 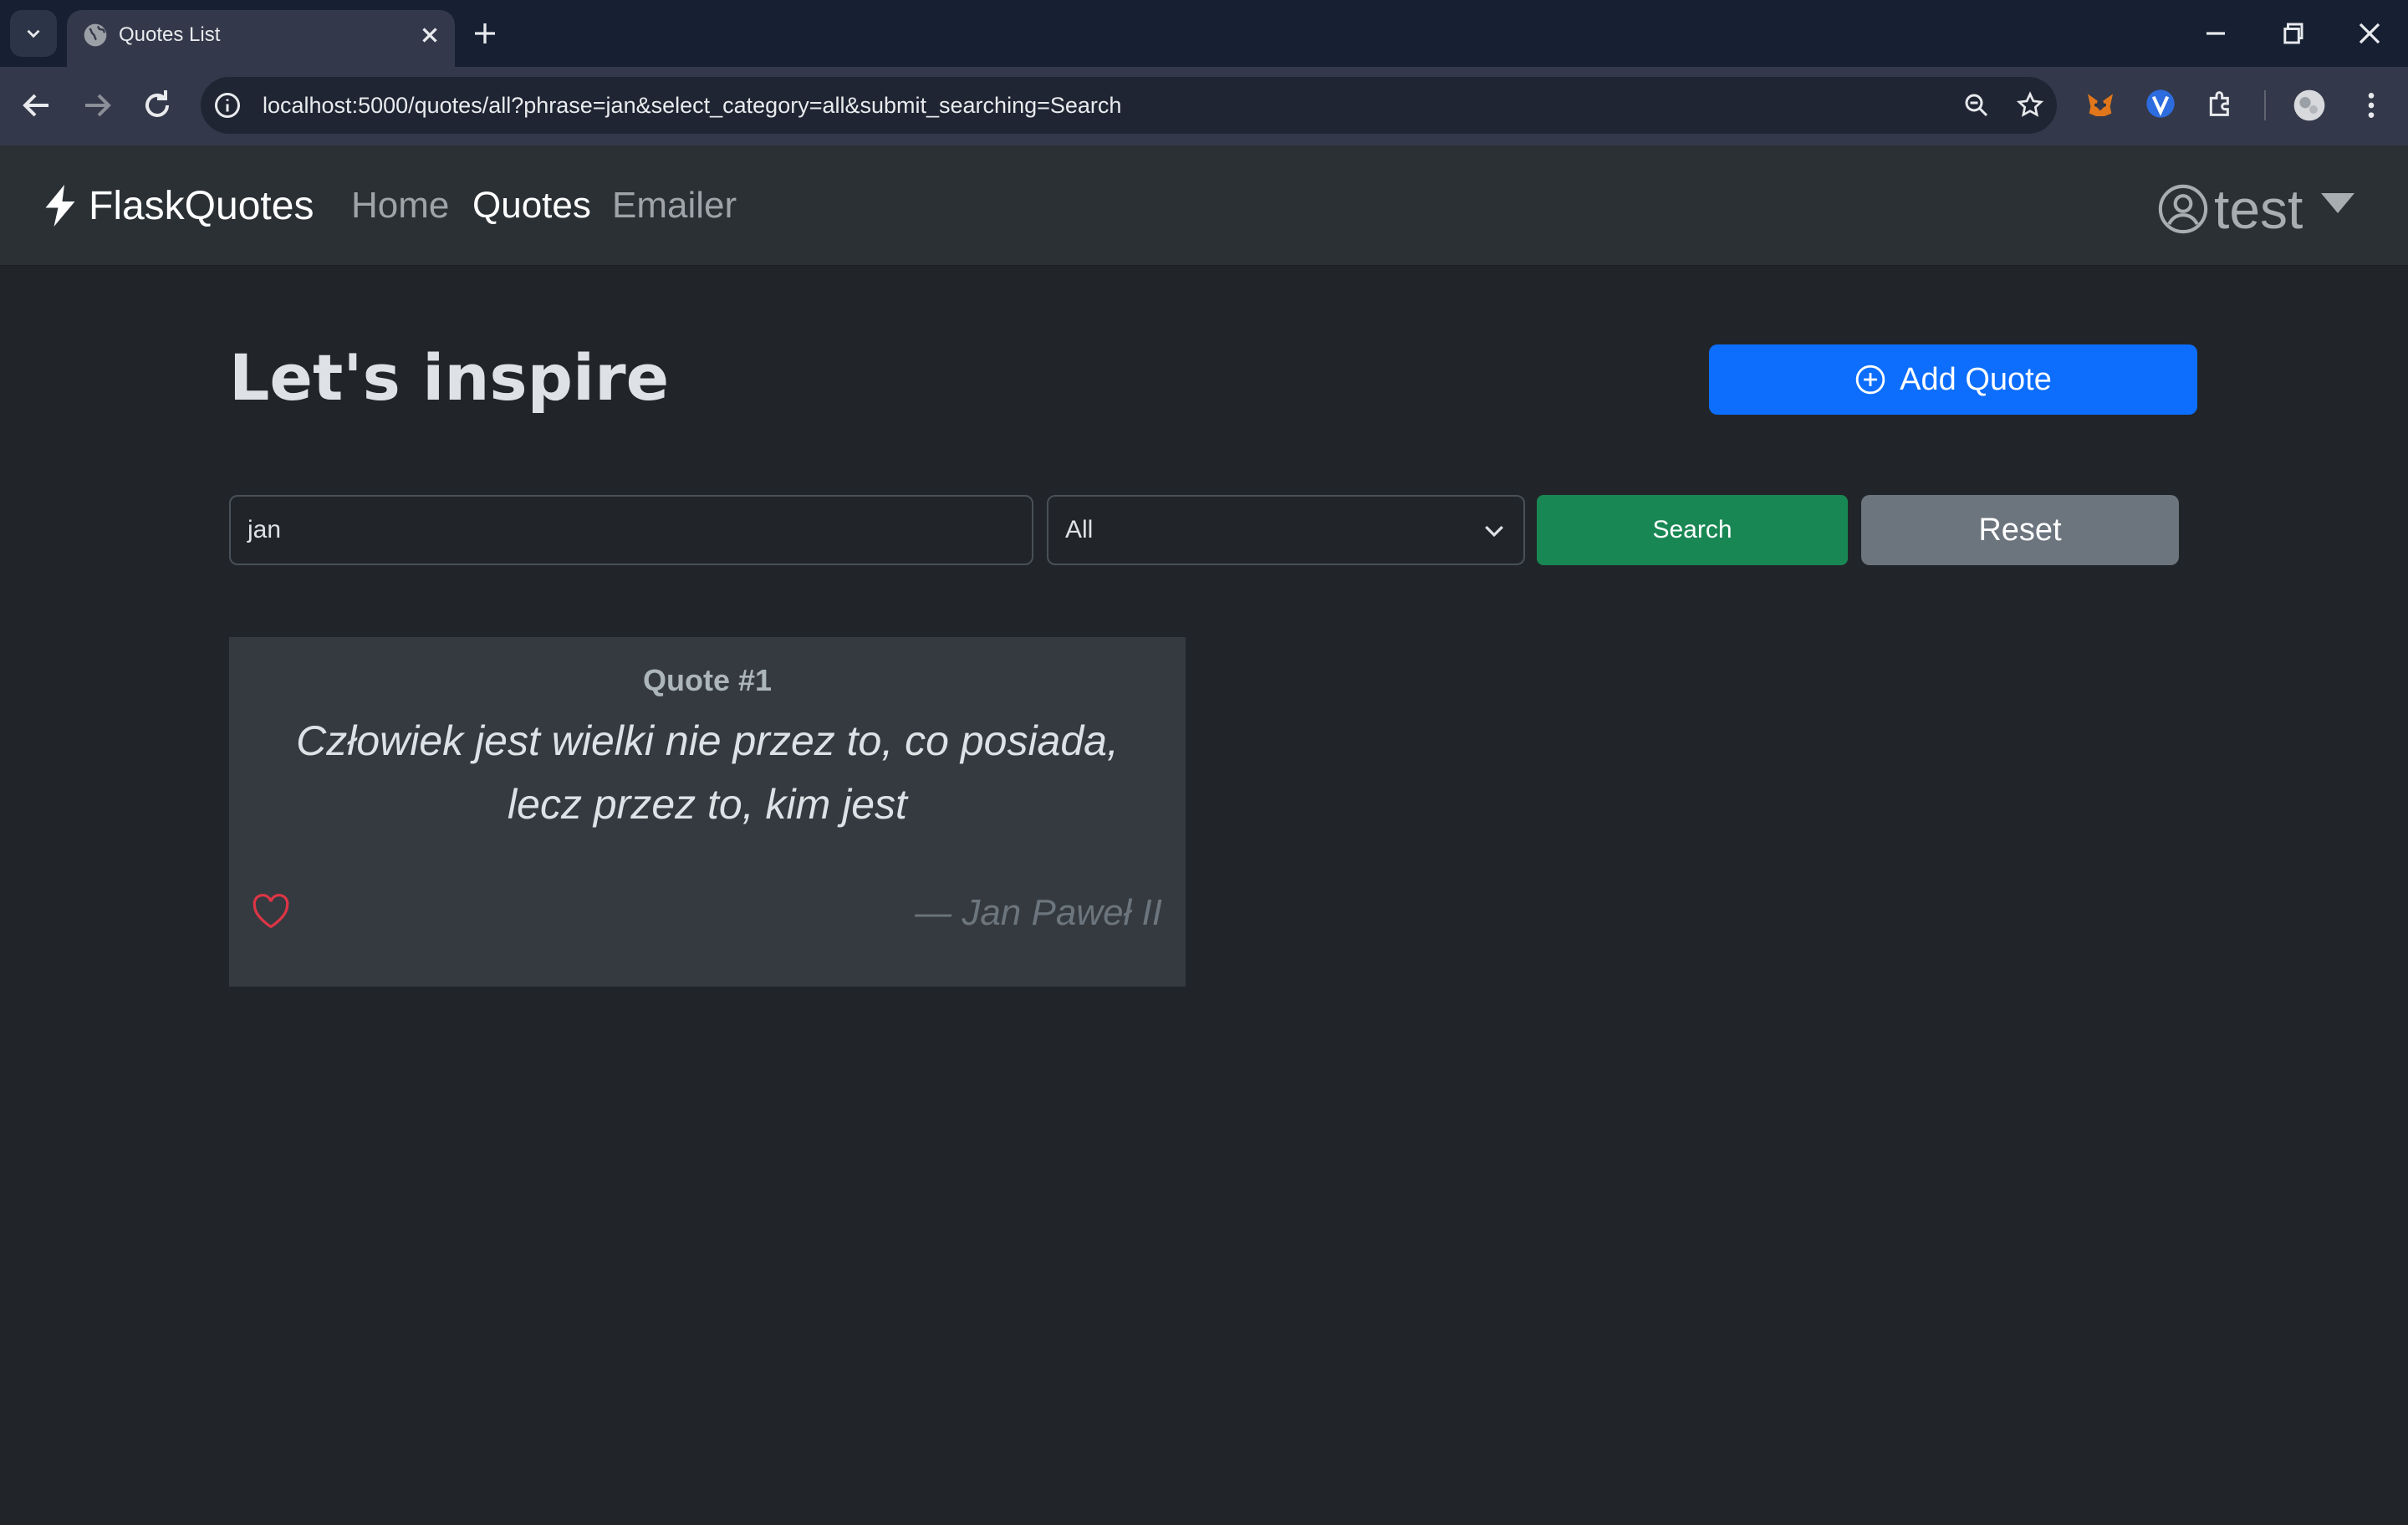 I want to click on site-info-icon, so click(x=227, y=105).